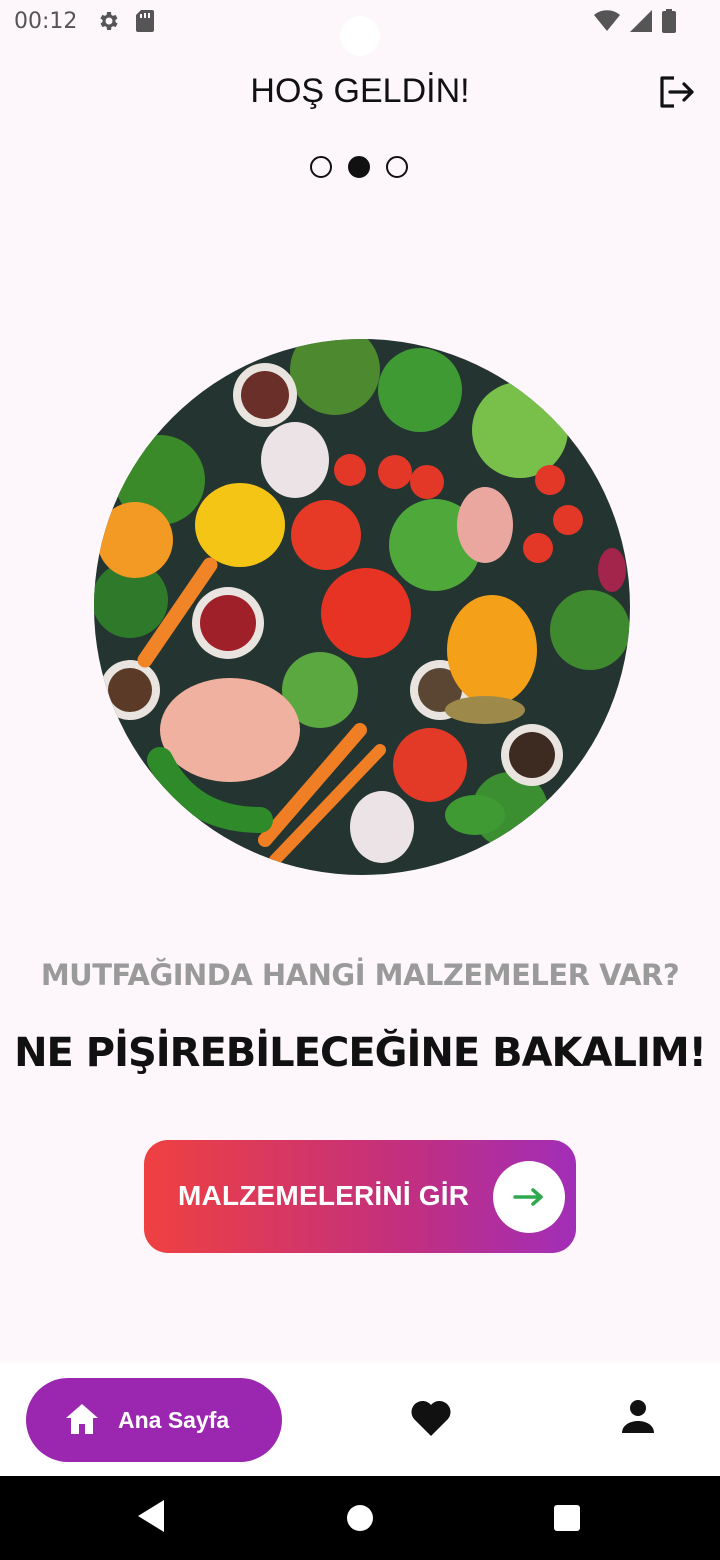 The width and height of the screenshot is (720, 1560). I want to click on page-dot-active, so click(359, 167).